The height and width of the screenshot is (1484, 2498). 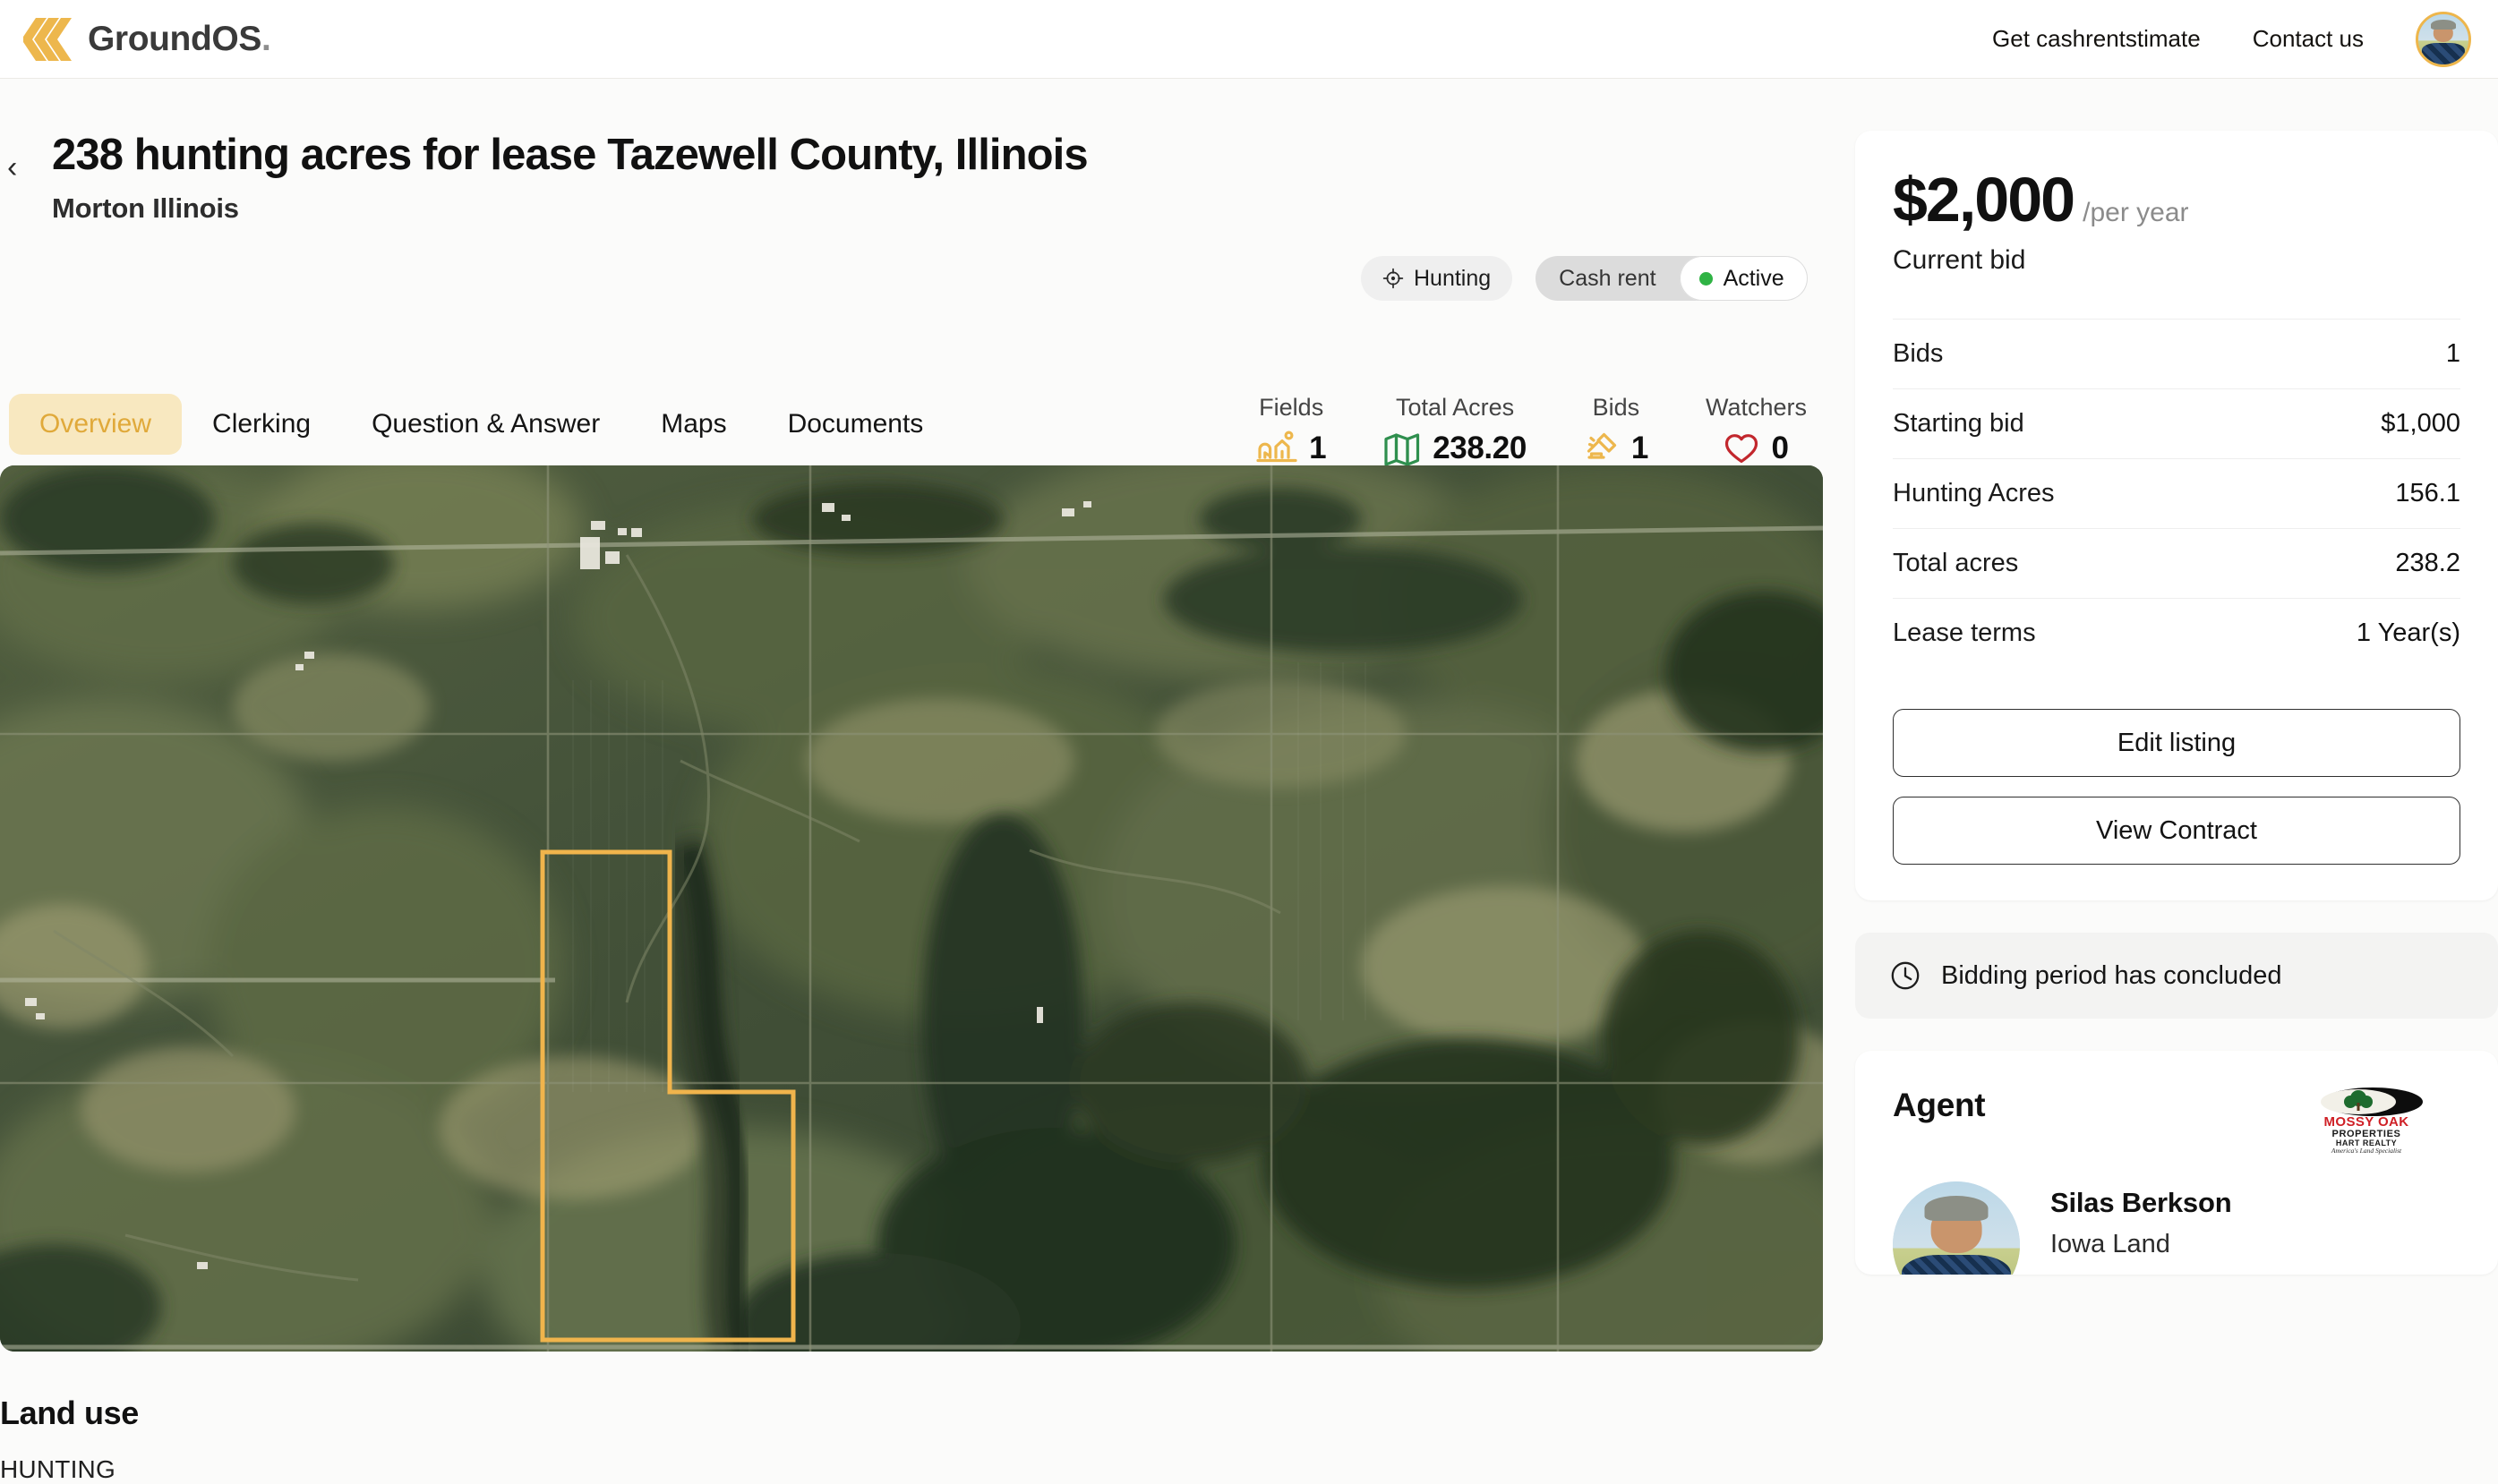 I want to click on avatar-cap, so click(x=2443, y=24).